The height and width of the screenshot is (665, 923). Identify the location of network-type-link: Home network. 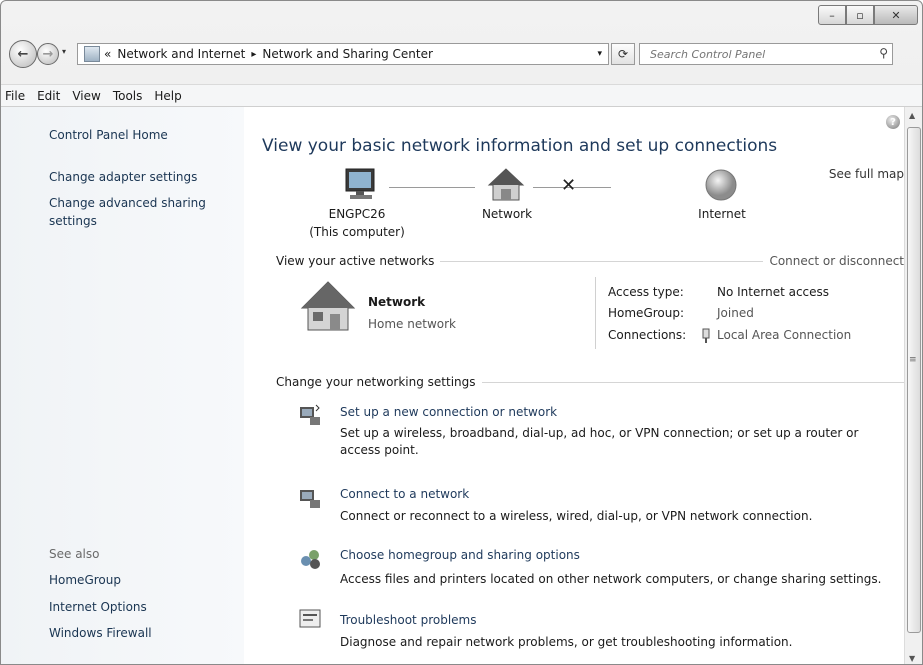
(412, 324).